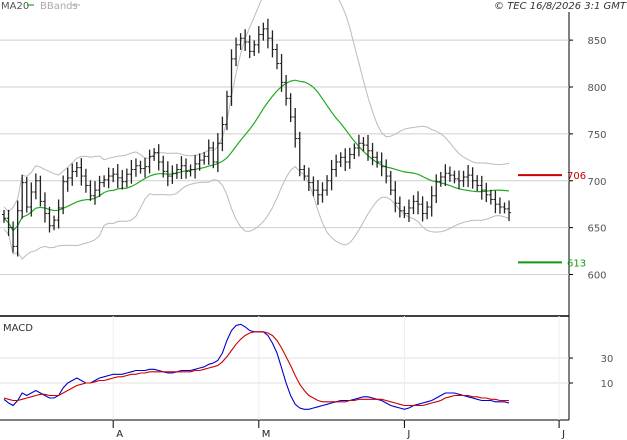 This screenshot has width=627, height=440. What do you see at coordinates (18, 328) in the screenshot?
I see `macd-title: MACD` at bounding box center [18, 328].